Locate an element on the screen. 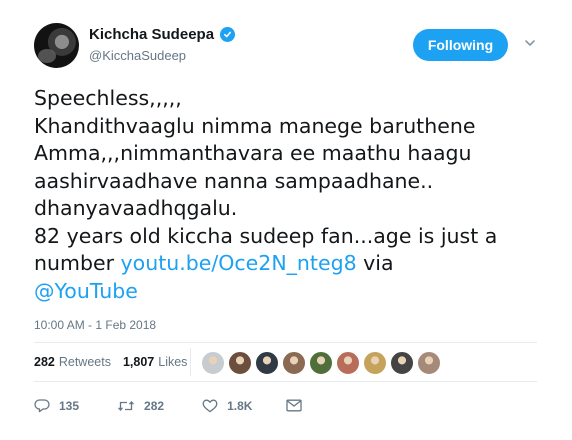 Image resolution: width=572 pixels, height=440 pixels. reply-count: 135 is located at coordinates (69, 405).